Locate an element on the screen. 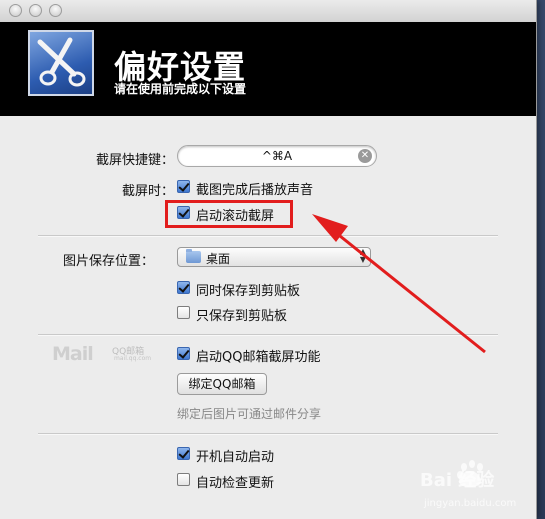 This screenshot has width=545, height=519. watermark-text: Bai 经验 is located at coordinates (457, 480).